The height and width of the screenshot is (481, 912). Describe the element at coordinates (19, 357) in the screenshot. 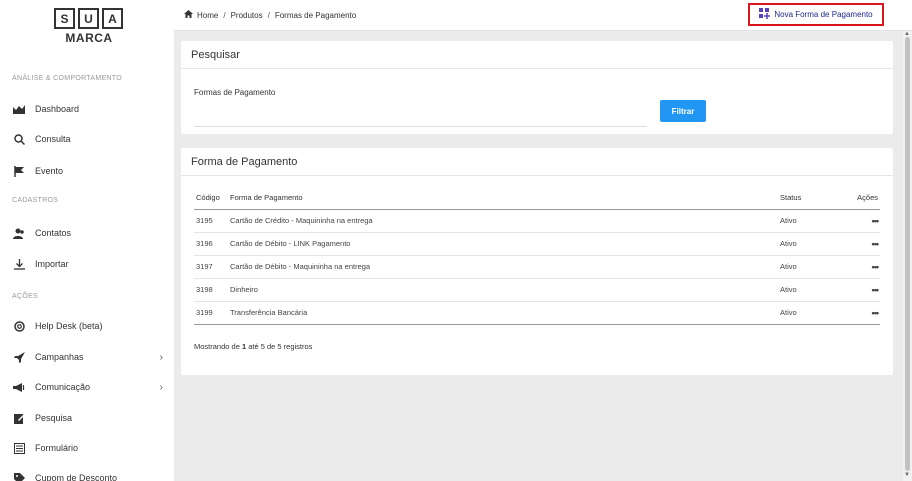

I see `rocket-icon` at that location.